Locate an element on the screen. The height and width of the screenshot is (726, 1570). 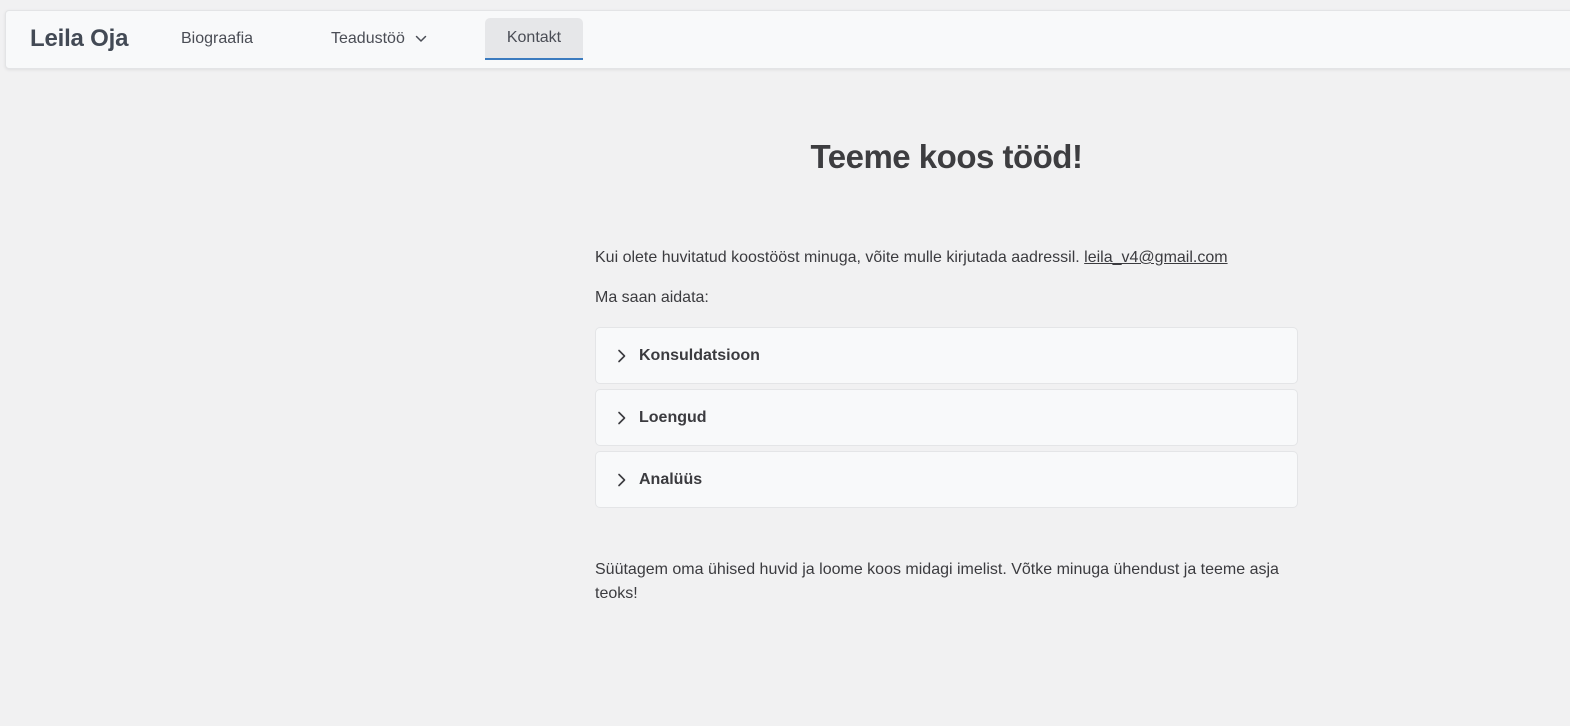
nav-item-kontakt: Kontakt is located at coordinates (534, 39).